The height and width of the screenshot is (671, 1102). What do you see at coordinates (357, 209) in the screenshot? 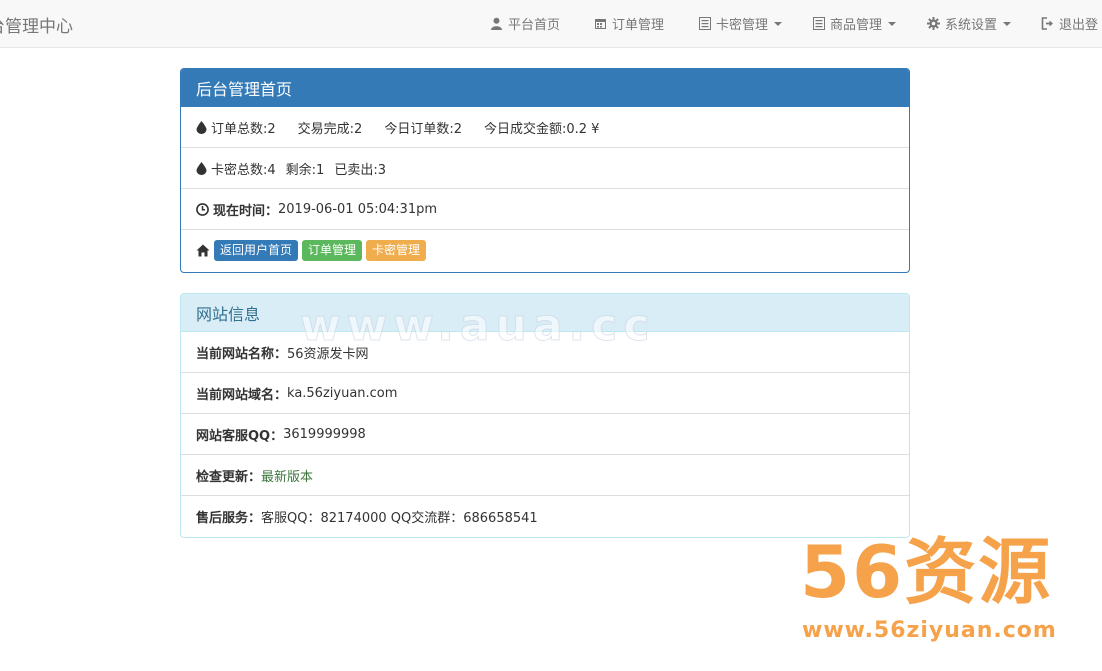
I see `current-time-value: 2019-06-01 05:04:31pm` at bounding box center [357, 209].